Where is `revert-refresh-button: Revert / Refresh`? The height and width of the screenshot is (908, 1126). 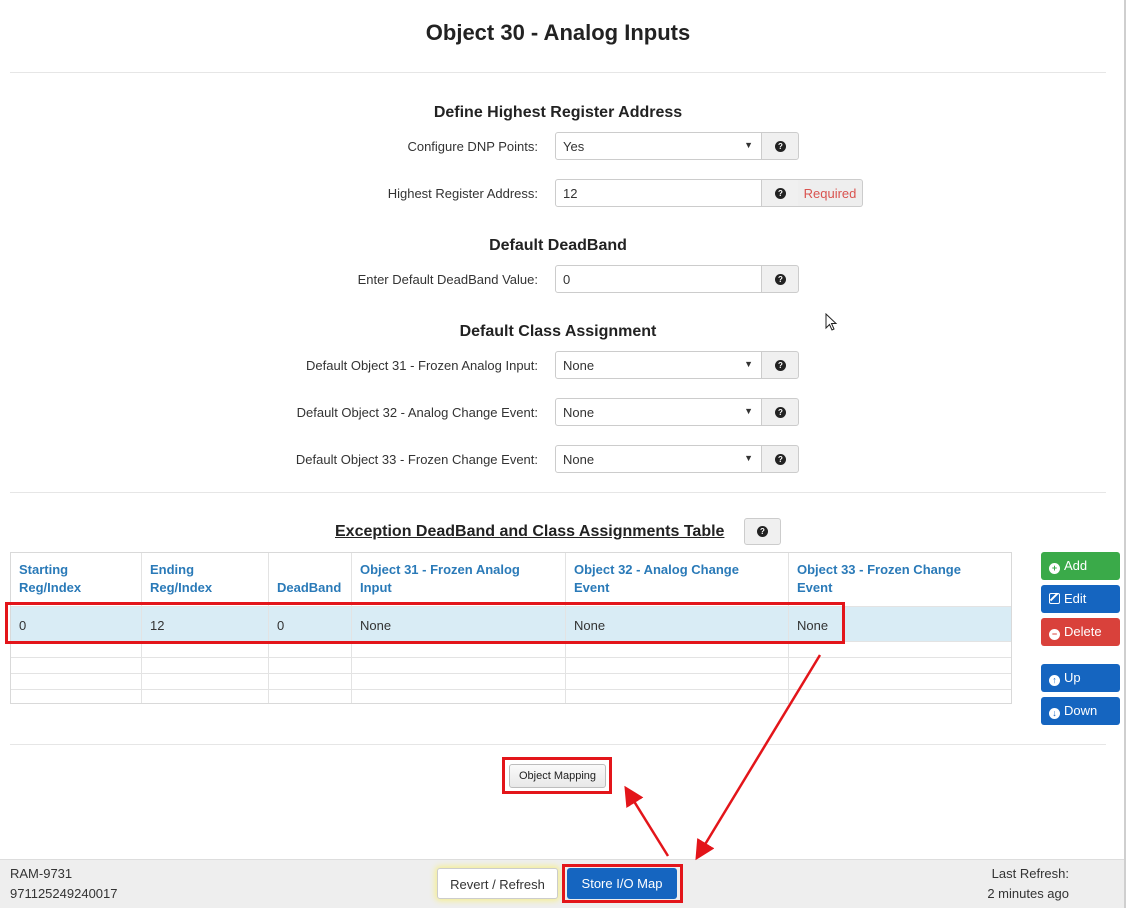 revert-refresh-button: Revert / Refresh is located at coordinates (497, 883).